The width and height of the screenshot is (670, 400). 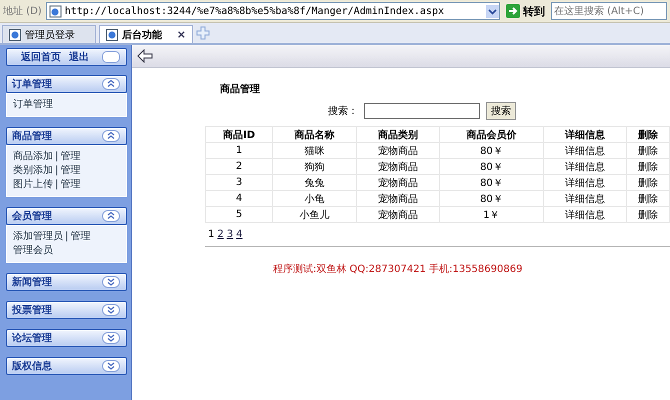 I want to click on page-link: 3, so click(x=230, y=234).